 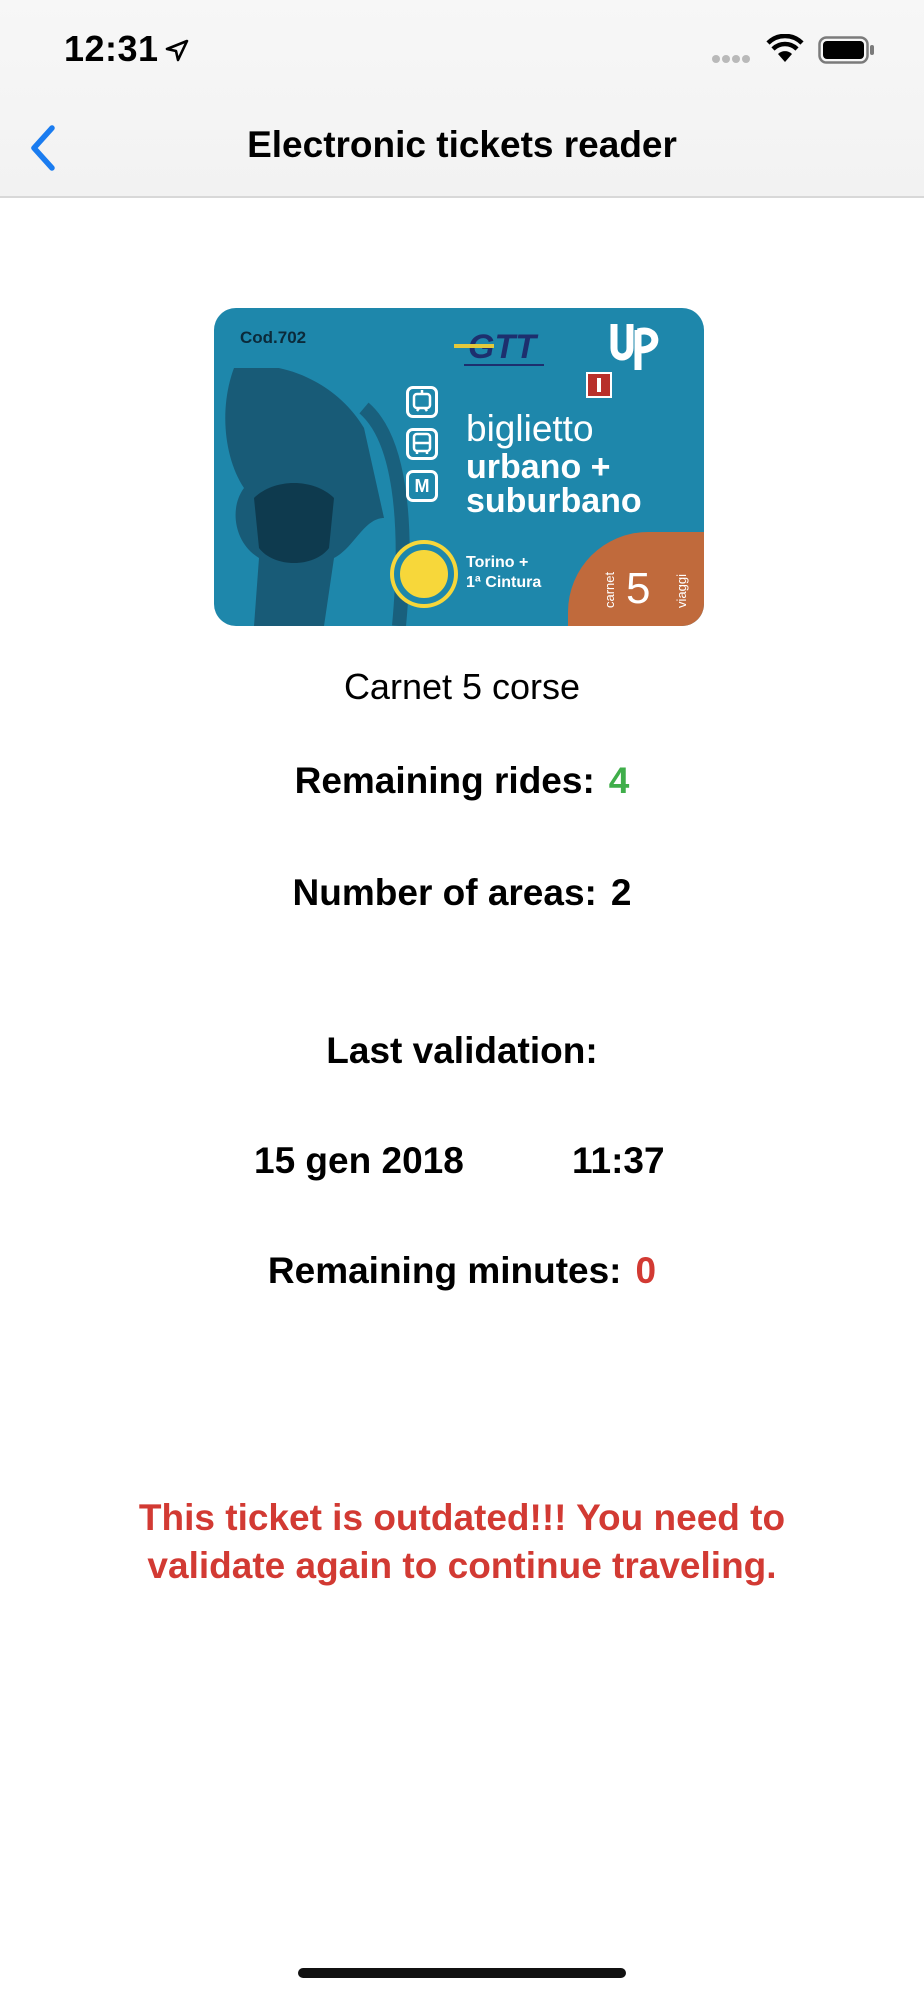 What do you see at coordinates (422, 444) in the screenshot?
I see `bus-icon` at bounding box center [422, 444].